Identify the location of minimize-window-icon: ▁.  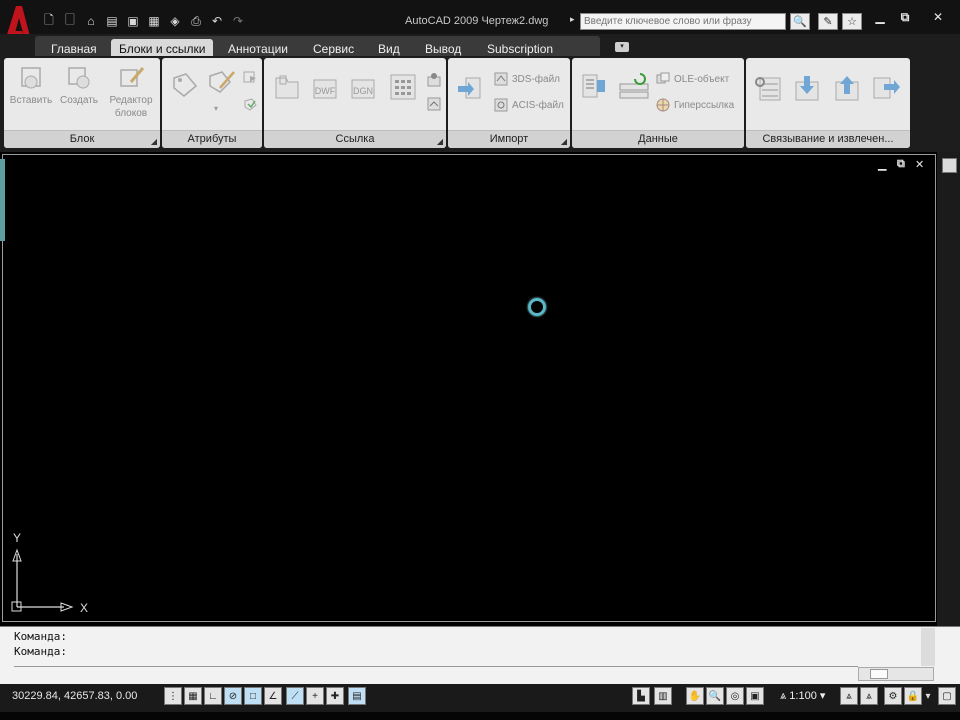
(880, 17).